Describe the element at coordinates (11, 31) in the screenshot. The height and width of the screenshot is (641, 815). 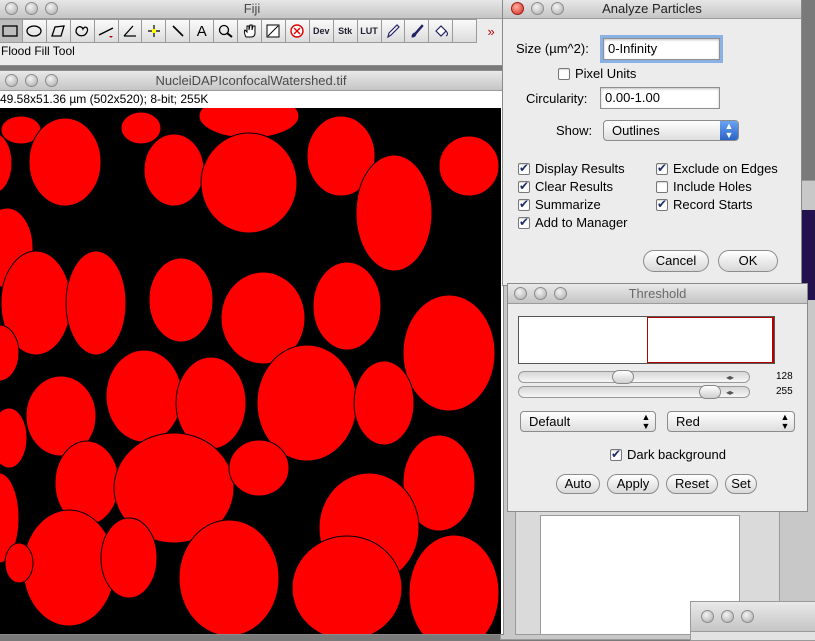
I see `rectangle-tool` at that location.